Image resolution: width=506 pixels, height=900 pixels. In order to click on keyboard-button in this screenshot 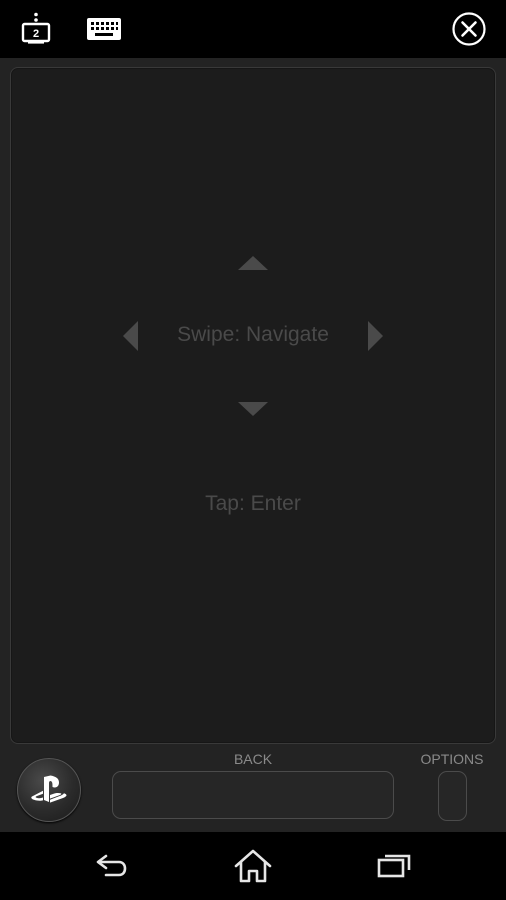, I will do `click(104, 29)`.